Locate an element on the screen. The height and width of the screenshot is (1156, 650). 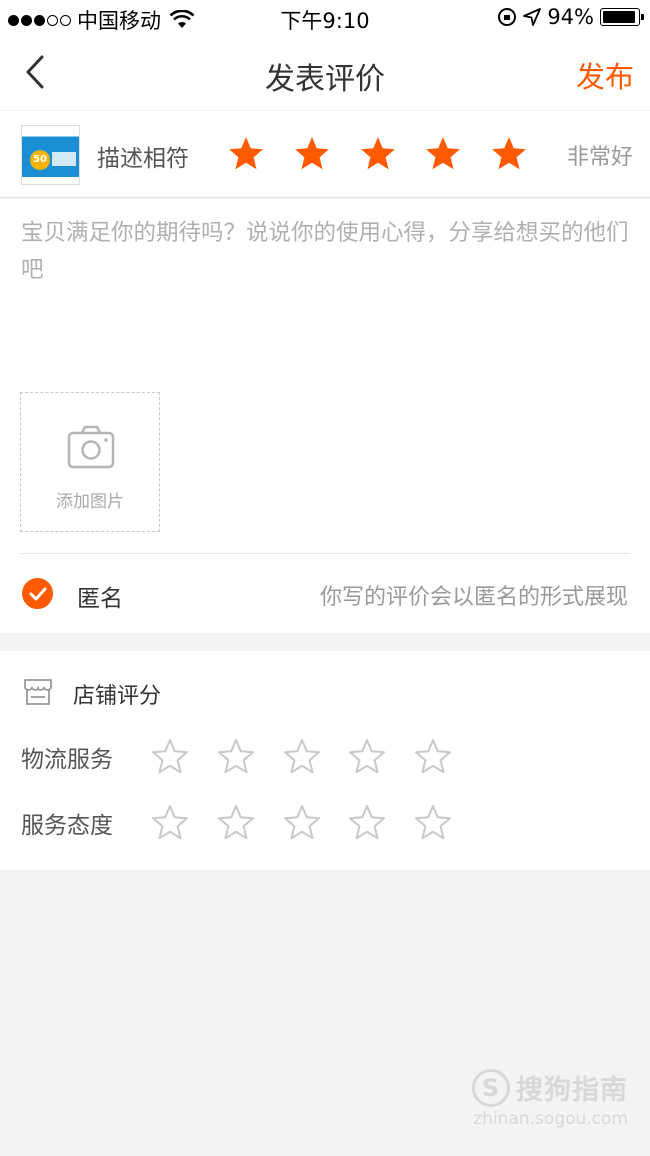
status-bar: 中国移动 下午9:10 94% is located at coordinates (325, 18).